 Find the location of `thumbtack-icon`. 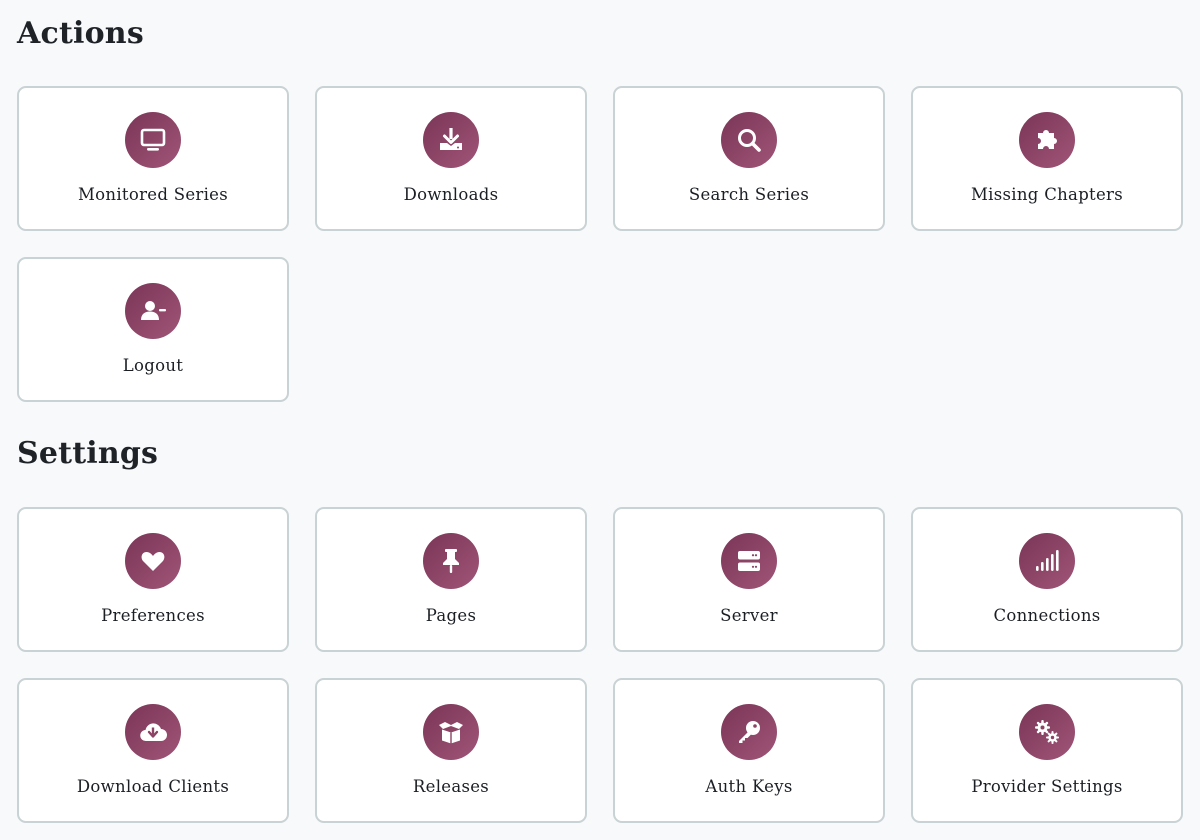

thumbtack-icon is located at coordinates (451, 561).